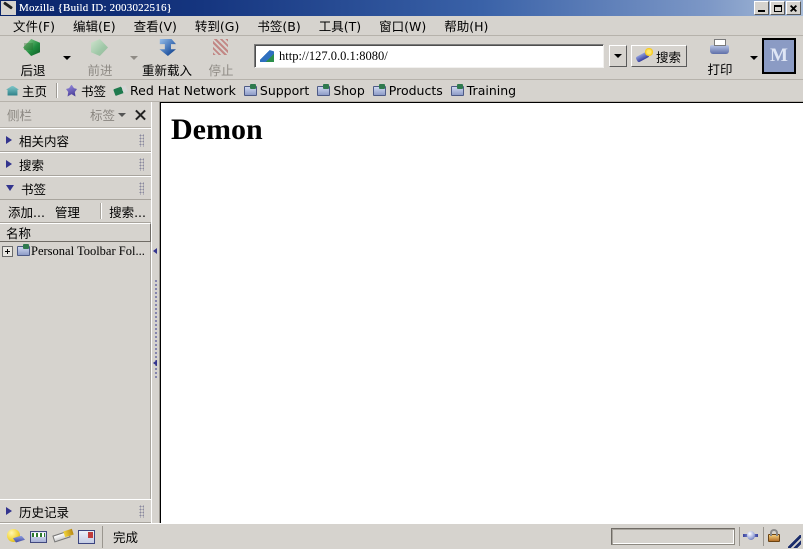 The width and height of the screenshot is (803, 549). I want to click on menu-edit: 编辑(E), so click(94, 25).